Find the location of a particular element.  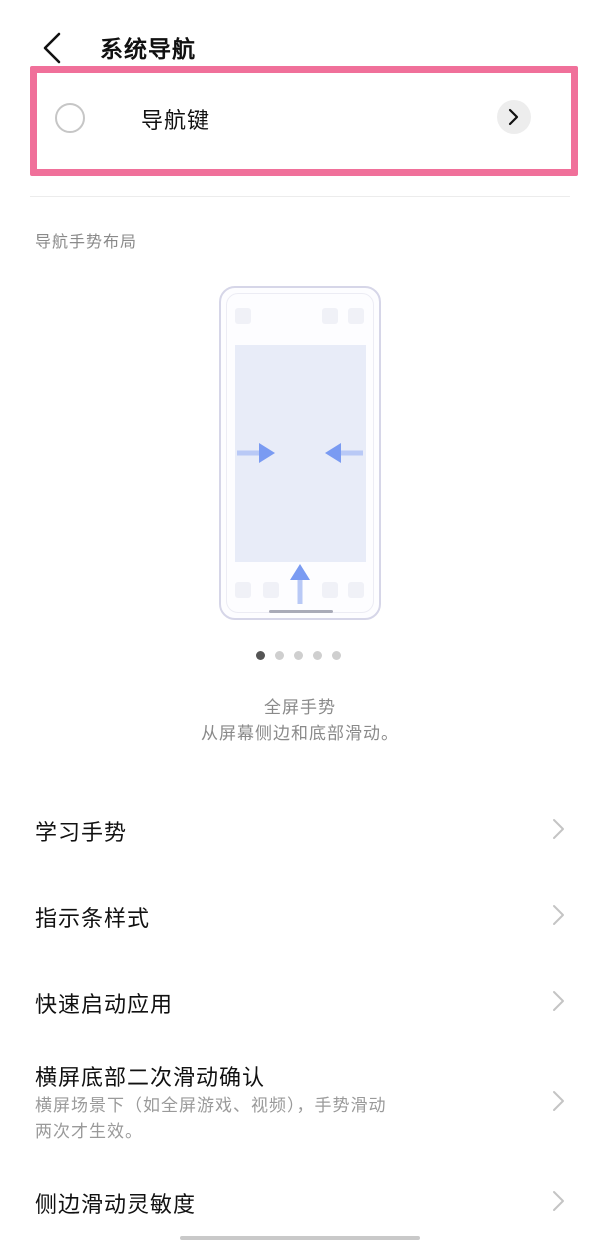

nav-key-option: 导航键 is located at coordinates (300, 135).